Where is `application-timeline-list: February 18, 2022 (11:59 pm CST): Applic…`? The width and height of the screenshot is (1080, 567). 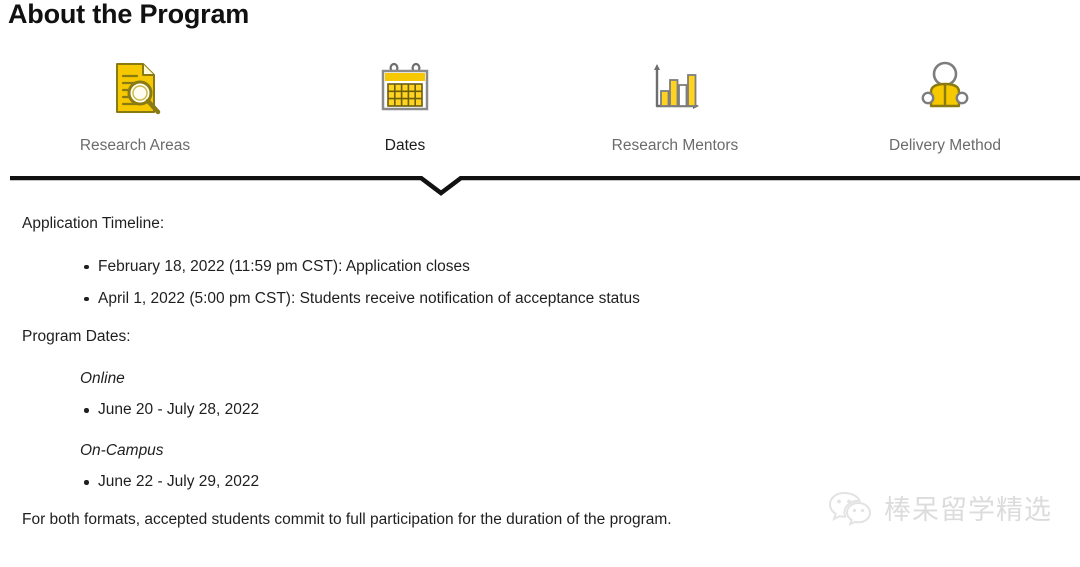
application-timeline-list: February 18, 2022 (11:59 pm CST): Applic… is located at coordinates (542, 283).